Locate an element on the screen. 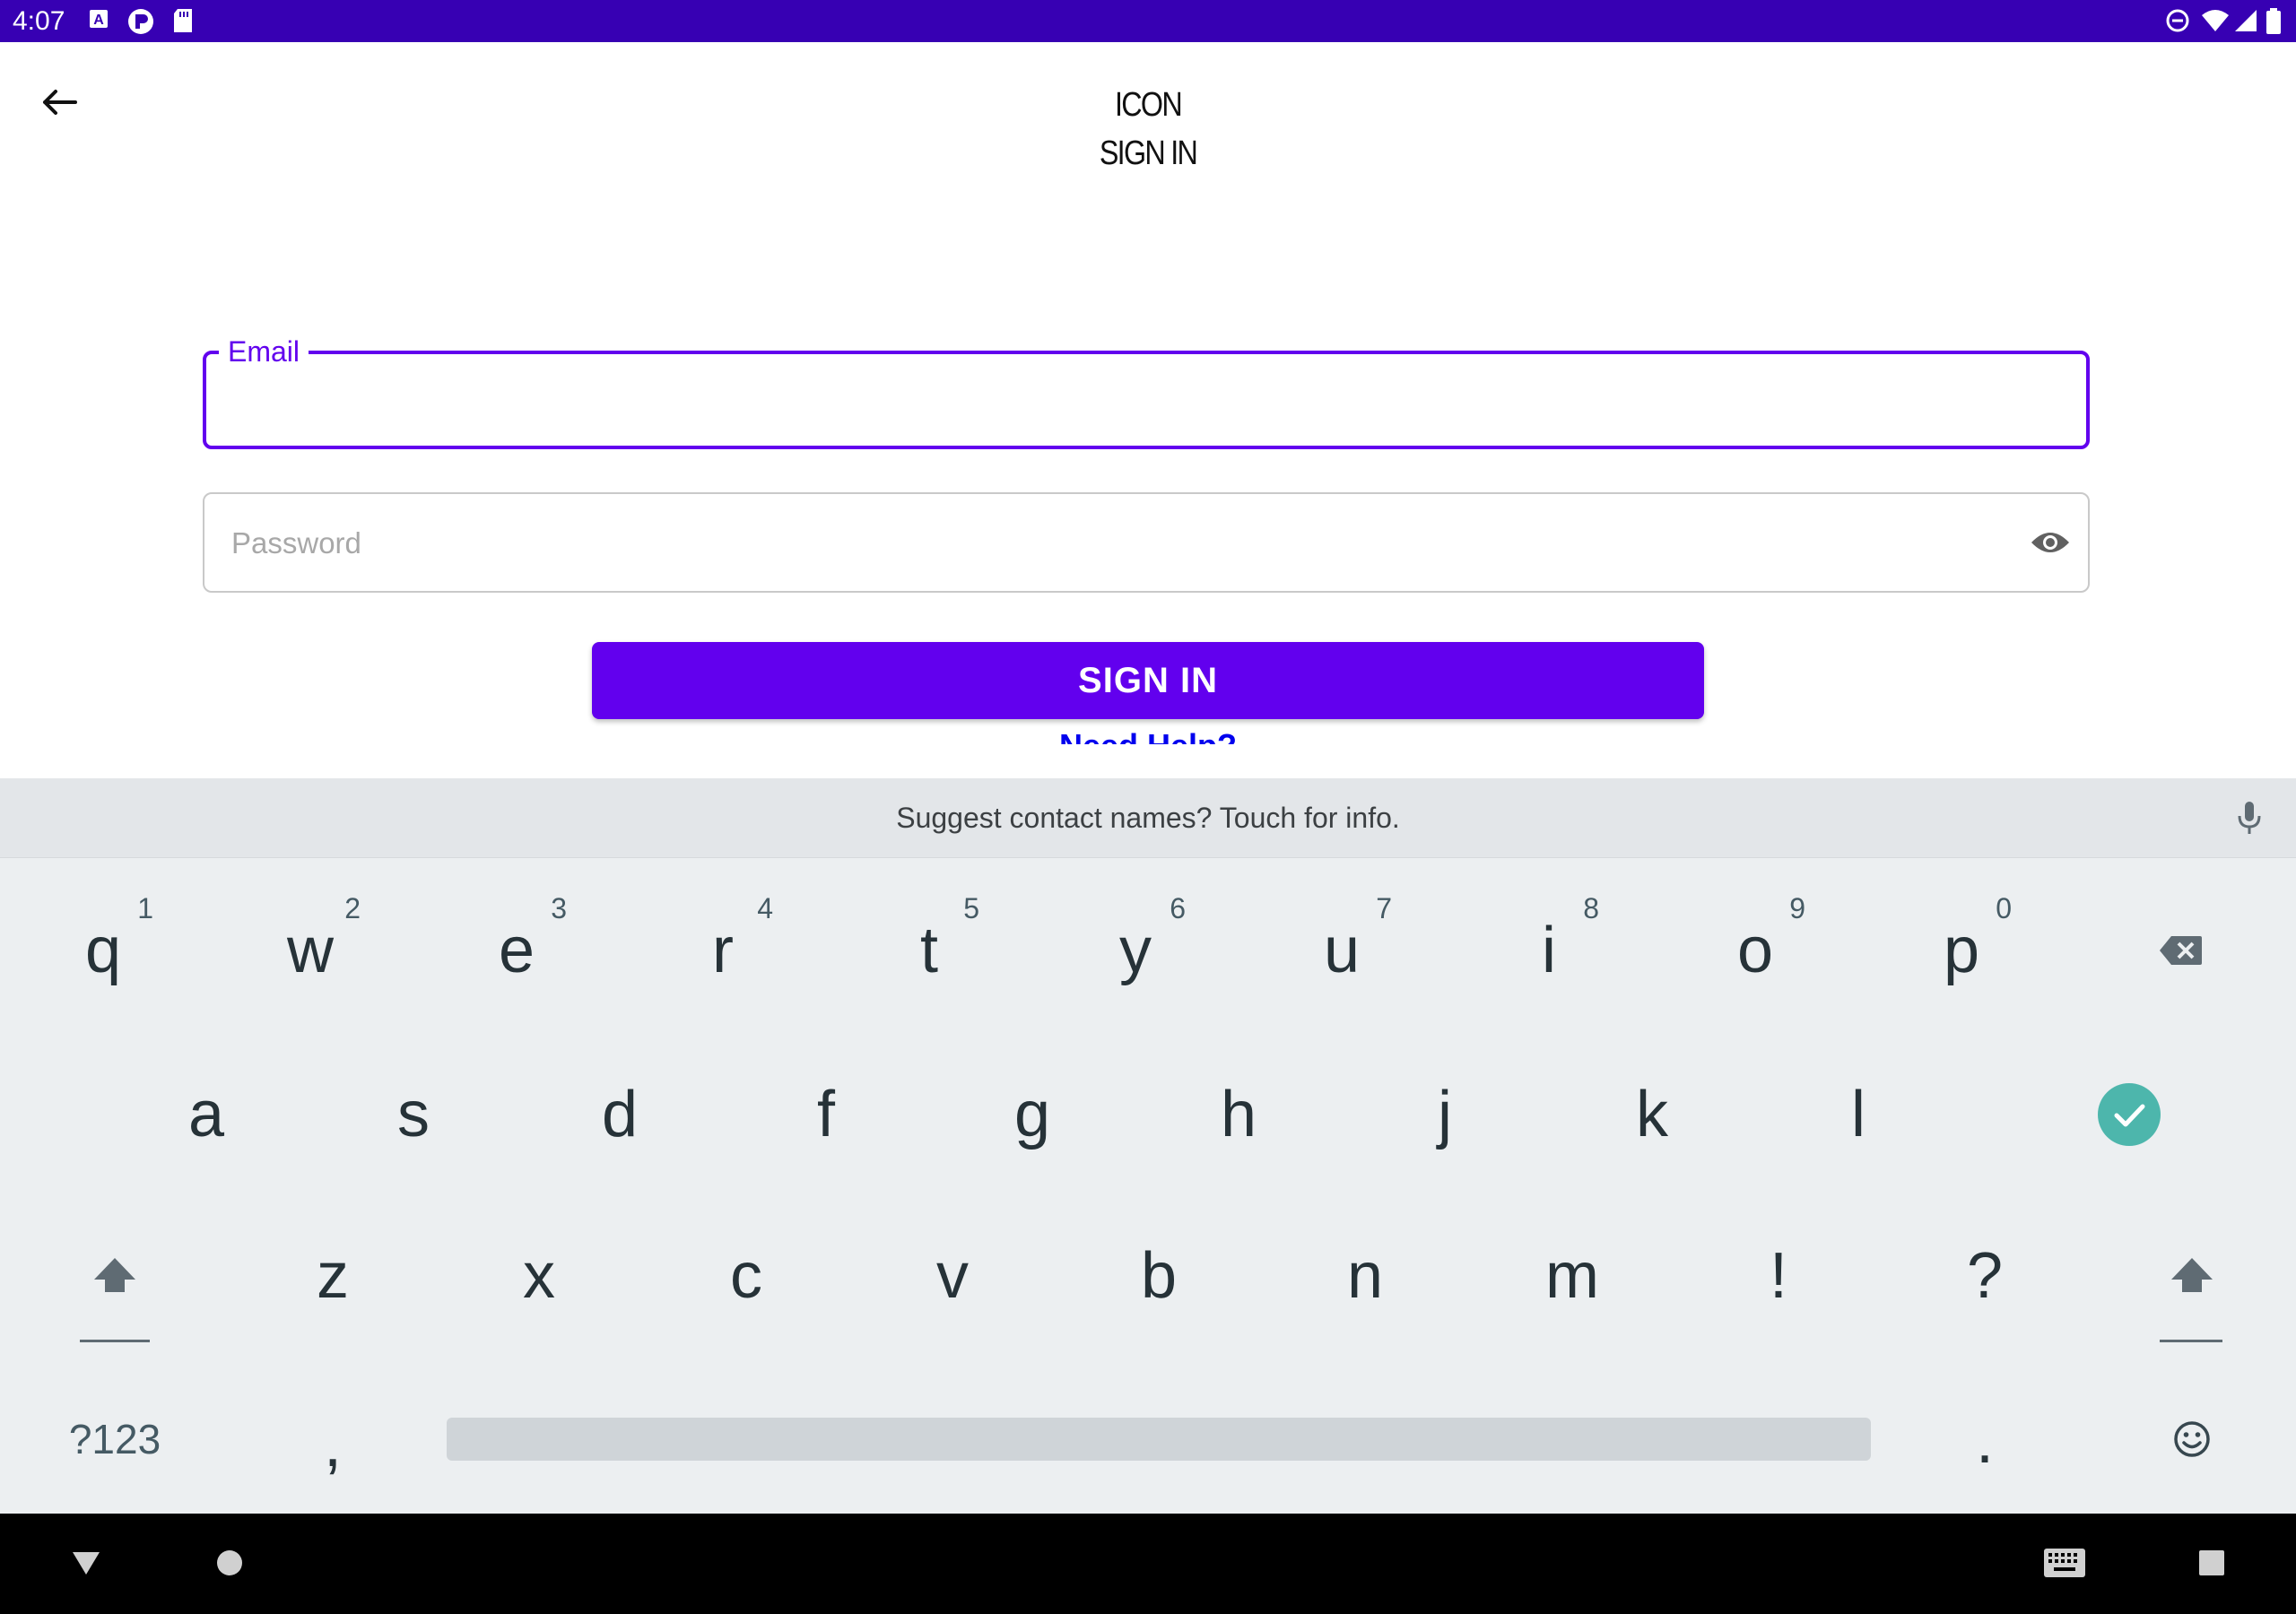 This screenshot has height=1614, width=2296. backspace-key is located at coordinates (2181, 950).